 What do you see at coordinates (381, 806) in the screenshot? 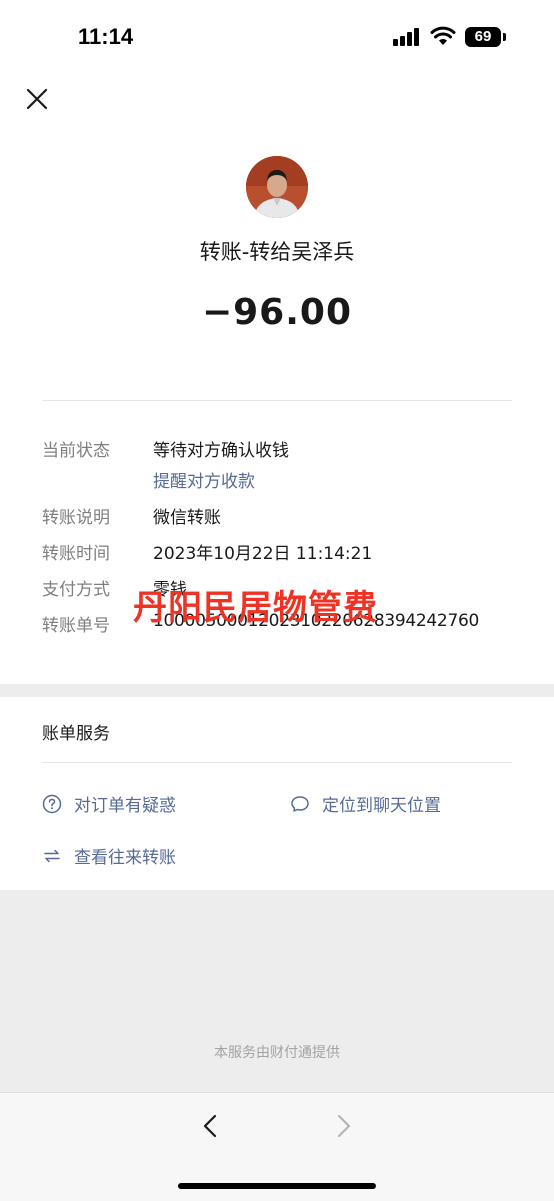
I see `locate-chat-label: 定位到聊天位置` at bounding box center [381, 806].